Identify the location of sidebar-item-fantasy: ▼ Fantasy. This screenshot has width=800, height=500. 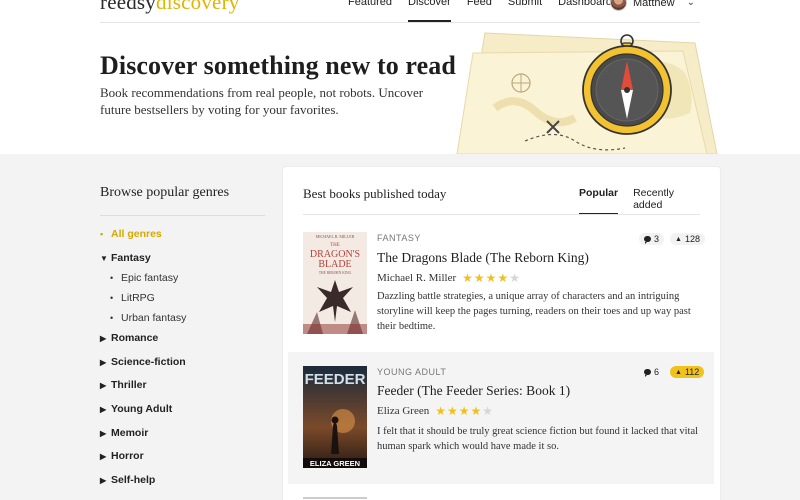
(125, 258).